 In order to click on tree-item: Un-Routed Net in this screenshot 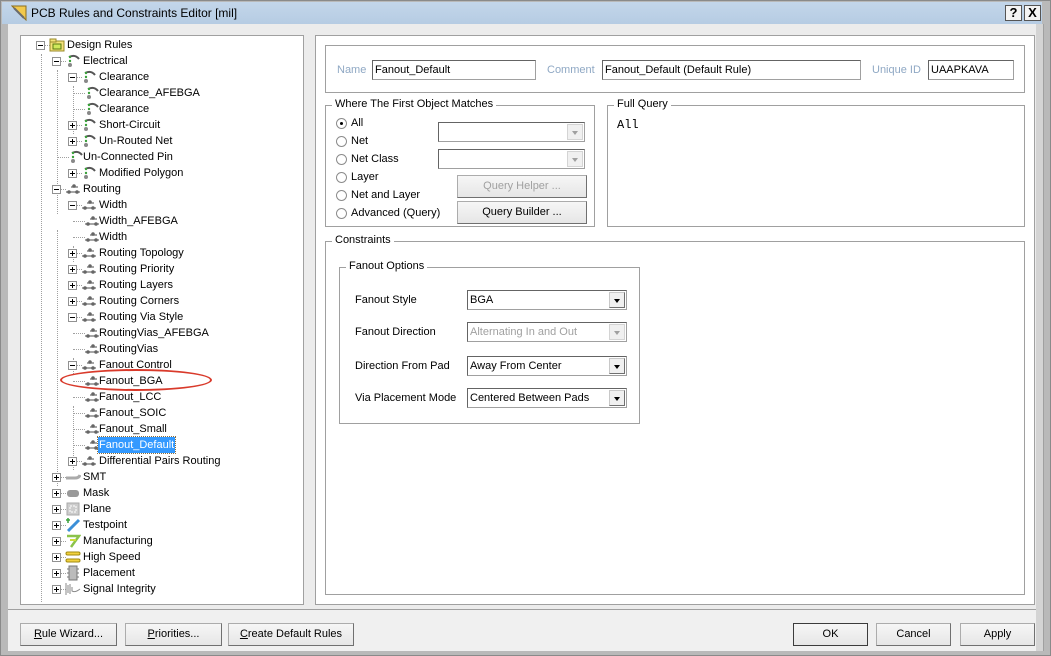, I will do `click(162, 141)`.